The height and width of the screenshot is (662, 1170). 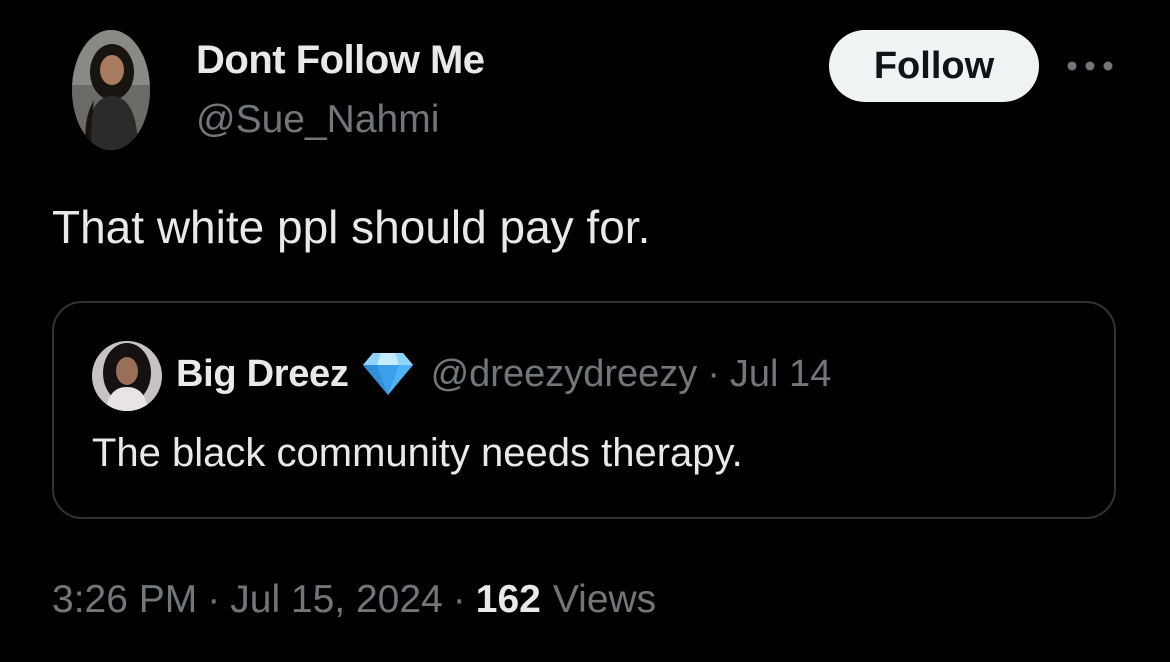 What do you see at coordinates (340, 60) in the screenshot?
I see `author-display-name: Dont Follow Me` at bounding box center [340, 60].